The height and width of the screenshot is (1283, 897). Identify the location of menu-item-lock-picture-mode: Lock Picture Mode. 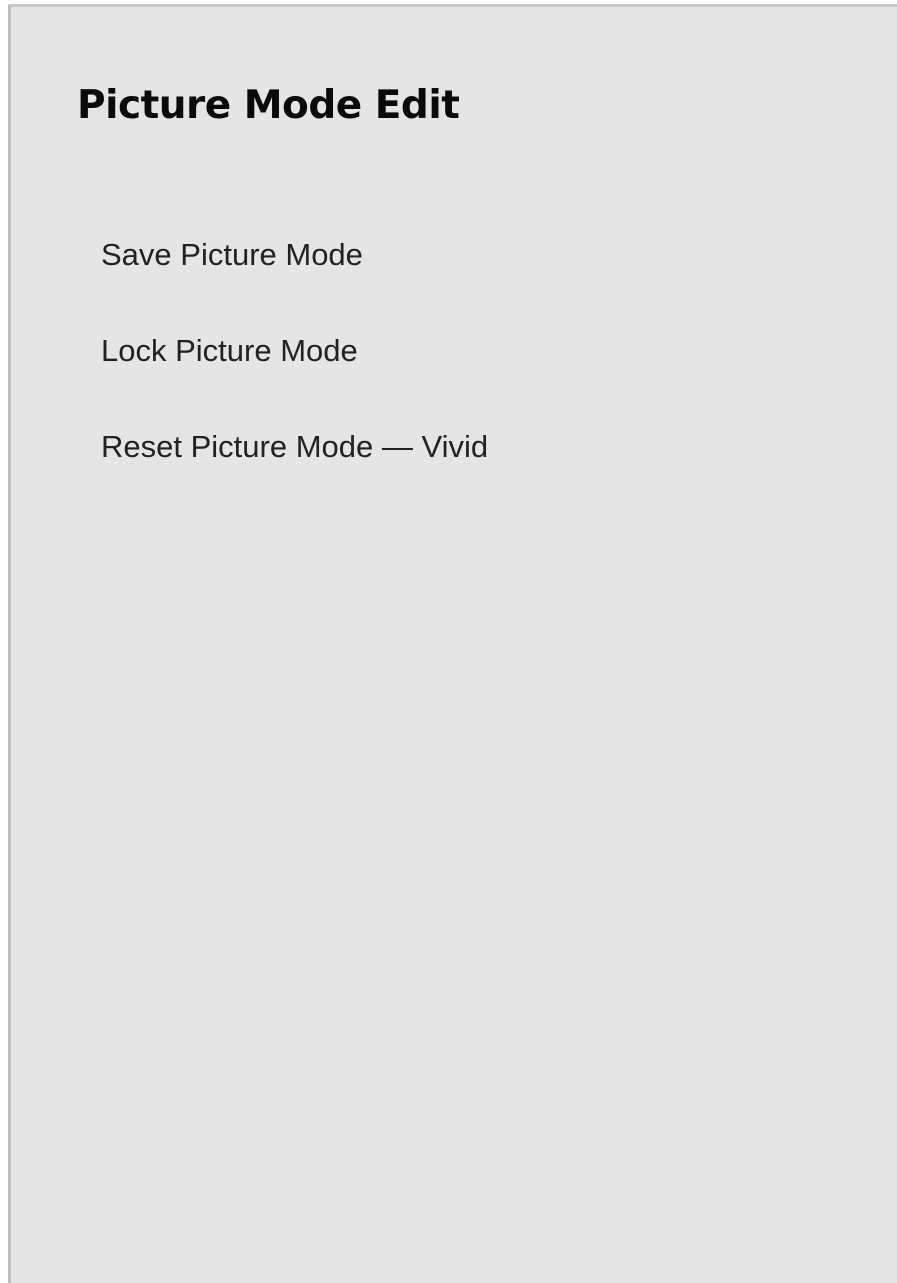
(294, 377).